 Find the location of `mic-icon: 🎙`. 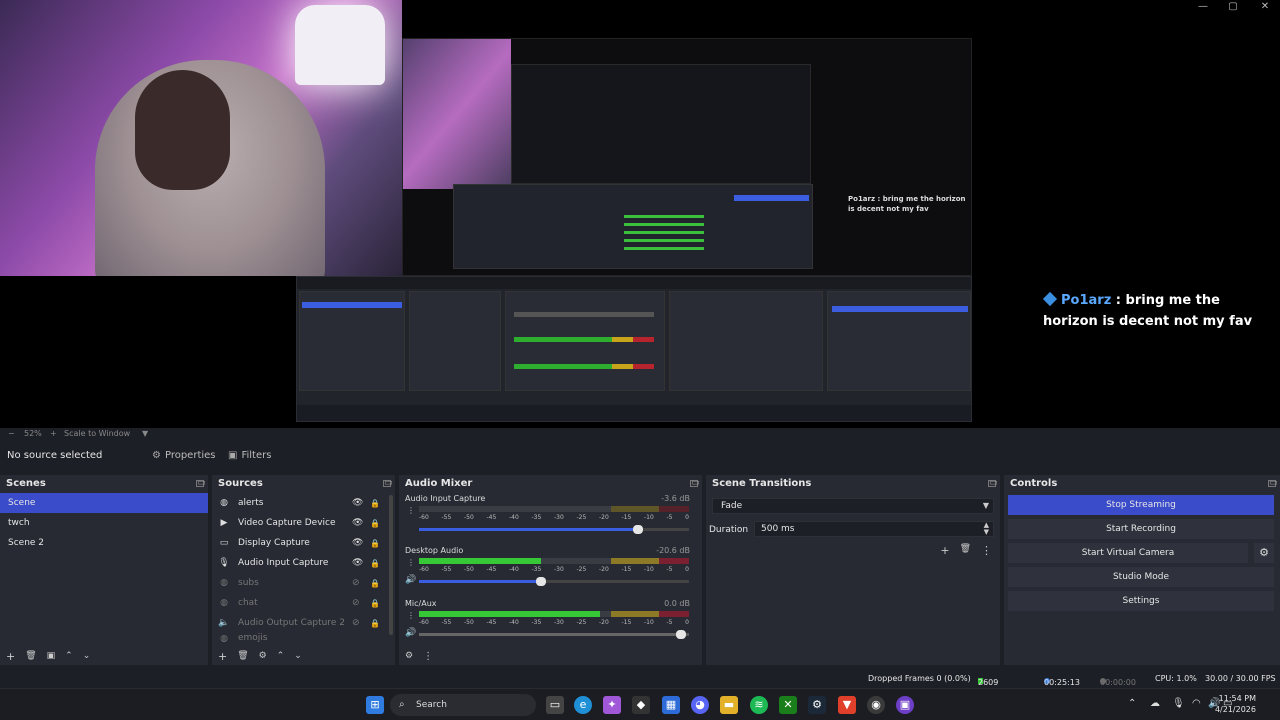

mic-icon: 🎙 is located at coordinates (1178, 703).